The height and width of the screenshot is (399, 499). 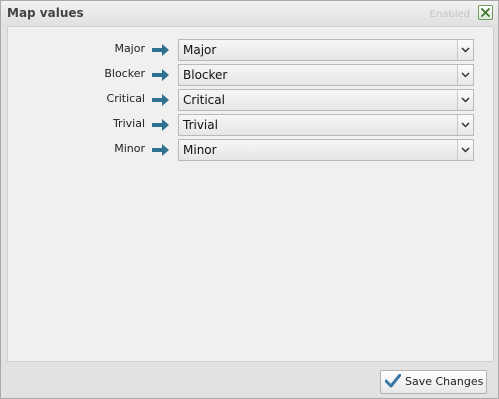 What do you see at coordinates (200, 125) in the screenshot?
I see `target-value-text: Trivial` at bounding box center [200, 125].